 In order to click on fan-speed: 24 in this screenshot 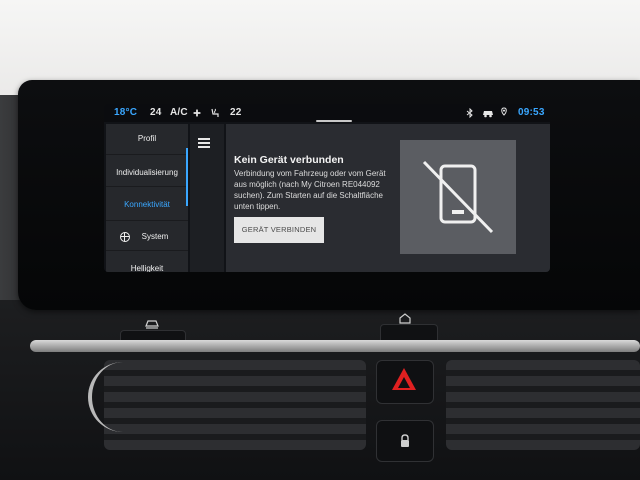, I will do `click(156, 112)`.